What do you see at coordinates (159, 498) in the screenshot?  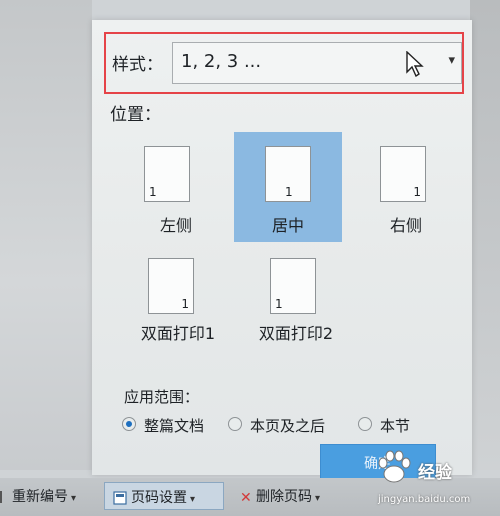 I see `page-settings-label: 页码设置` at bounding box center [159, 498].